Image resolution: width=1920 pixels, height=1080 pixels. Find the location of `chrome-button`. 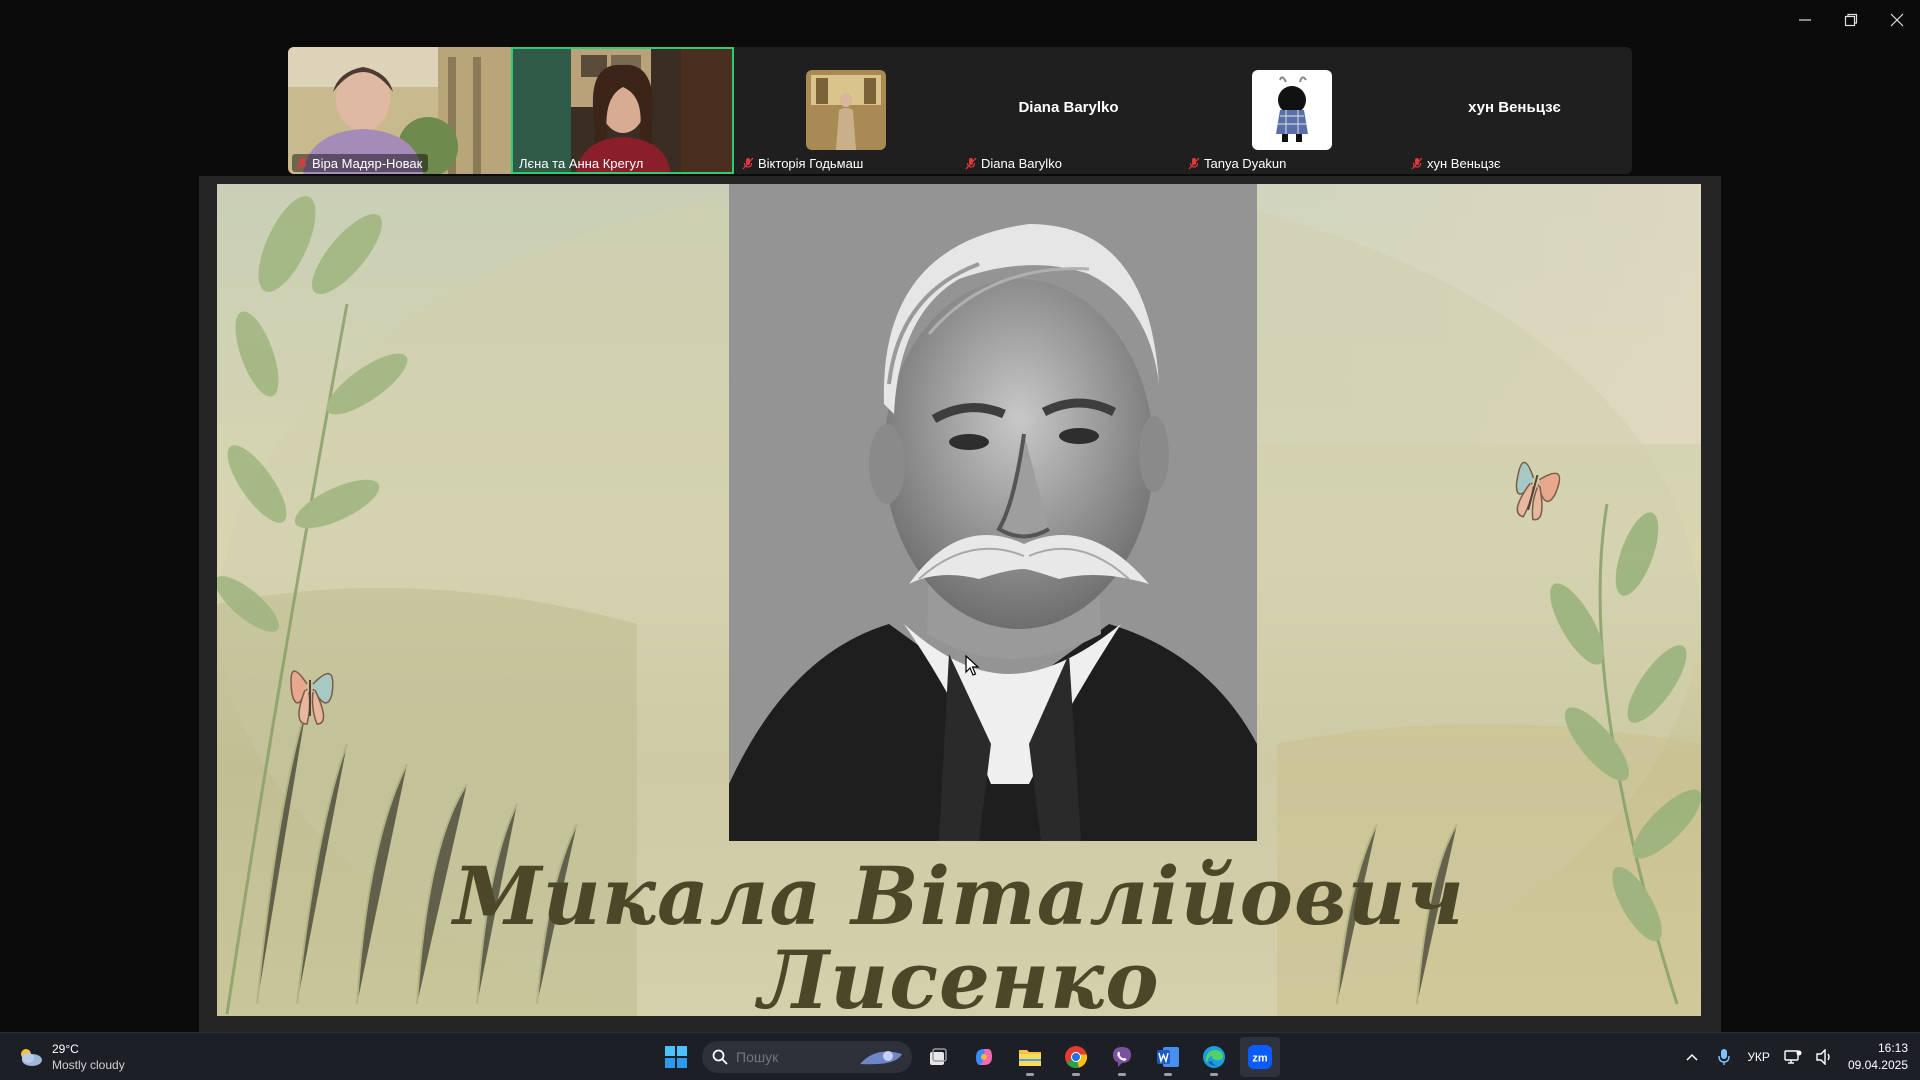

chrome-button is located at coordinates (1076, 1057).